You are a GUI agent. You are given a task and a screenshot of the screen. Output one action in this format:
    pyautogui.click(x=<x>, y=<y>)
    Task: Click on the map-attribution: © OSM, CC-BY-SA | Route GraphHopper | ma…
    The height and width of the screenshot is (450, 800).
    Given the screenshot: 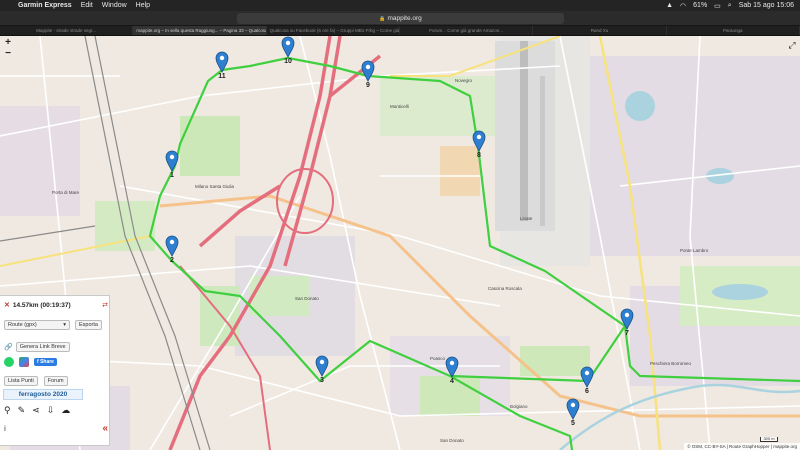 What is the action you would take?
    pyautogui.click(x=742, y=446)
    